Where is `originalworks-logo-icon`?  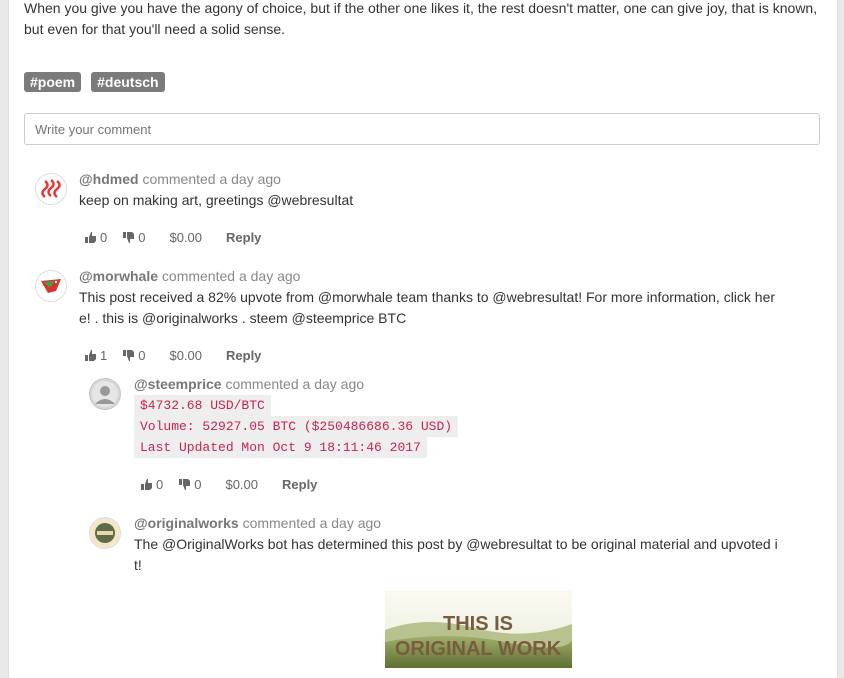
originalworks-logo-icon is located at coordinates (105, 533).